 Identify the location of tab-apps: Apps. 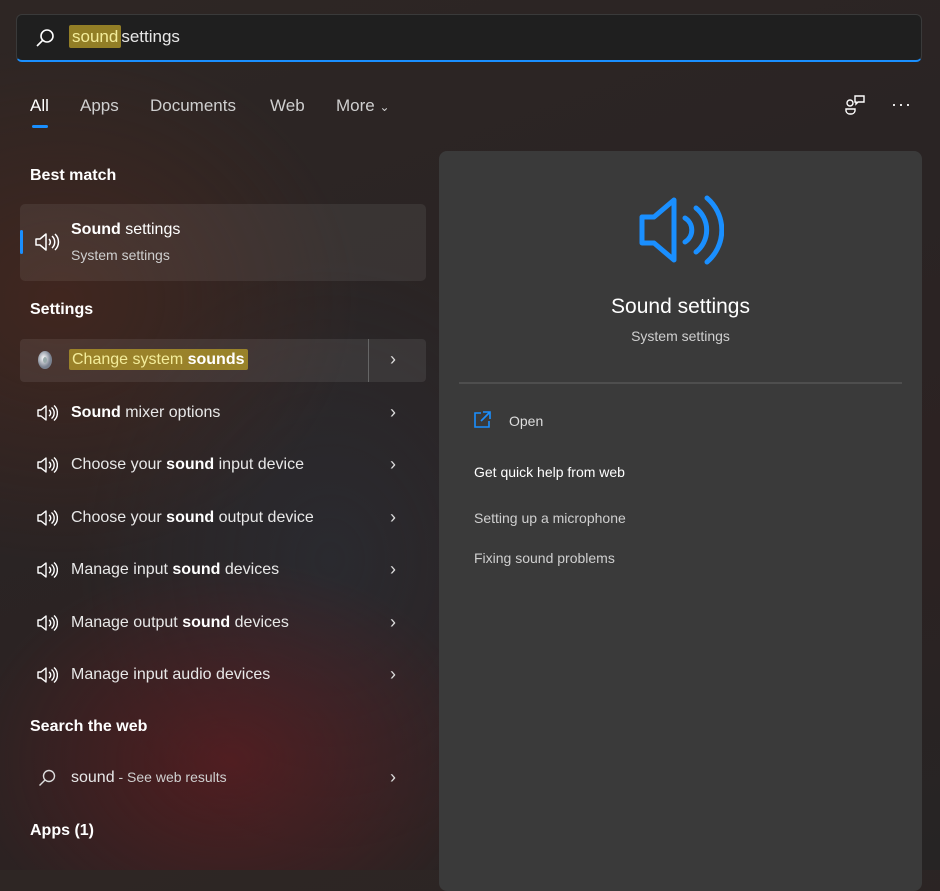
(99, 106).